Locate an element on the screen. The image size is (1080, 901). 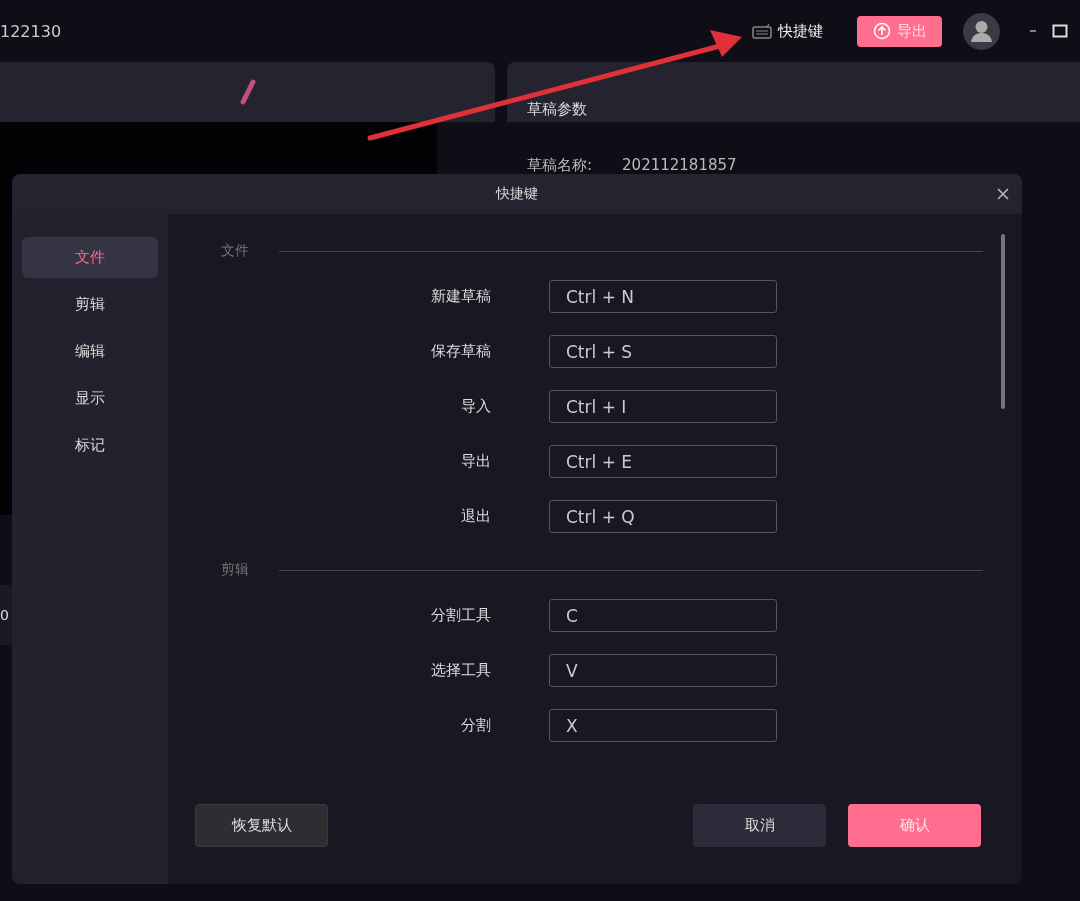
avatar-icon is located at coordinates (981, 31).